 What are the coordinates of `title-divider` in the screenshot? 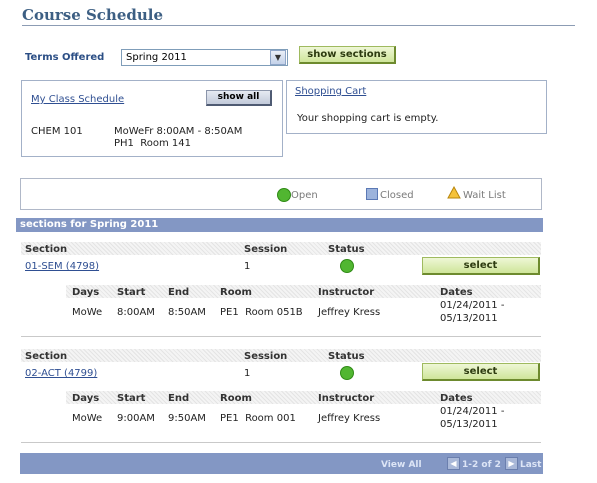 It's located at (298, 25).